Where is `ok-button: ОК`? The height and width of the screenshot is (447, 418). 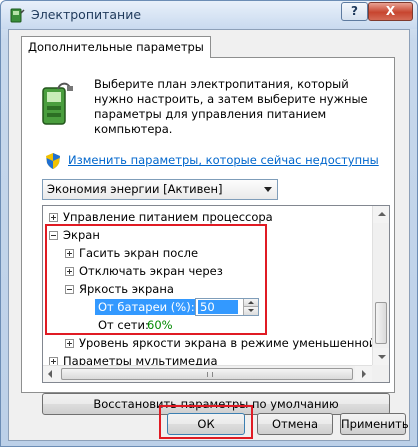
ok-button: ОК is located at coordinates (206, 424).